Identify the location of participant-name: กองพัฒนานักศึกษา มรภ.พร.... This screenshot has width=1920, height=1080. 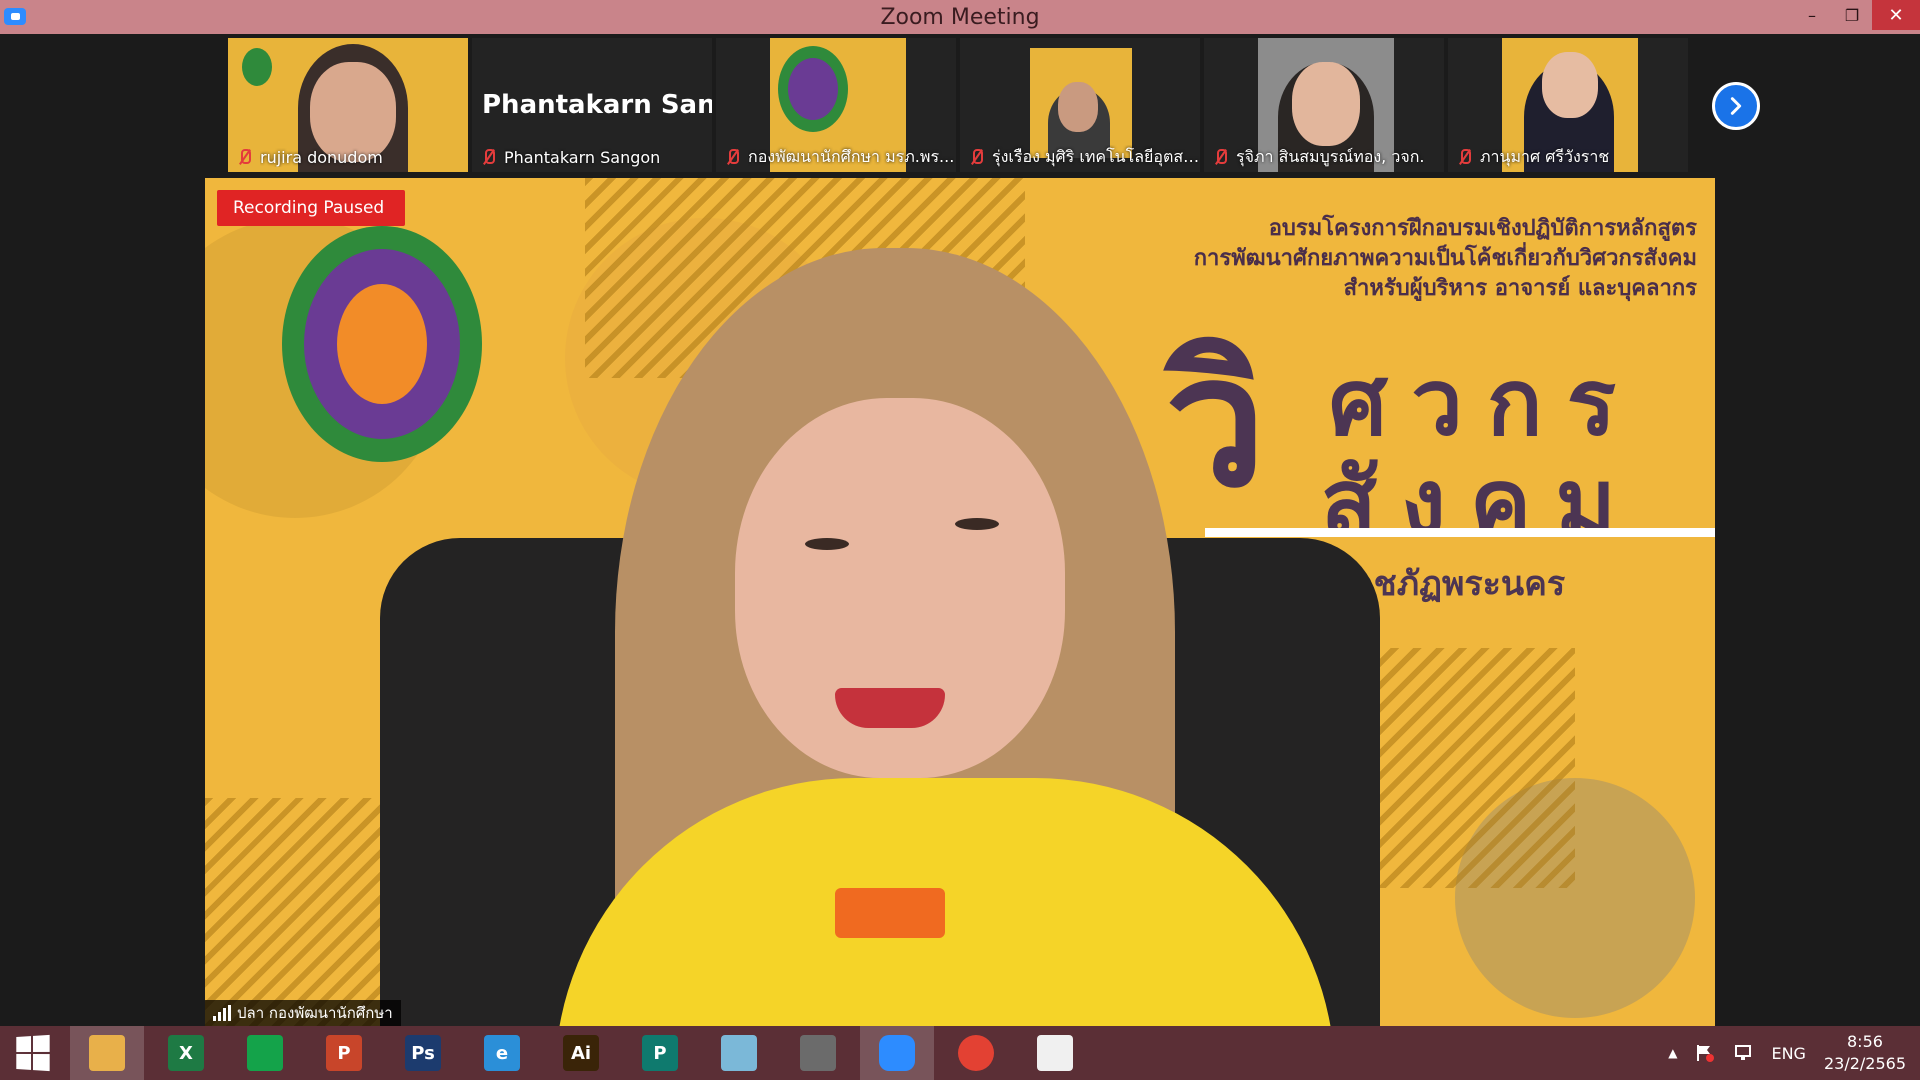
(851, 156).